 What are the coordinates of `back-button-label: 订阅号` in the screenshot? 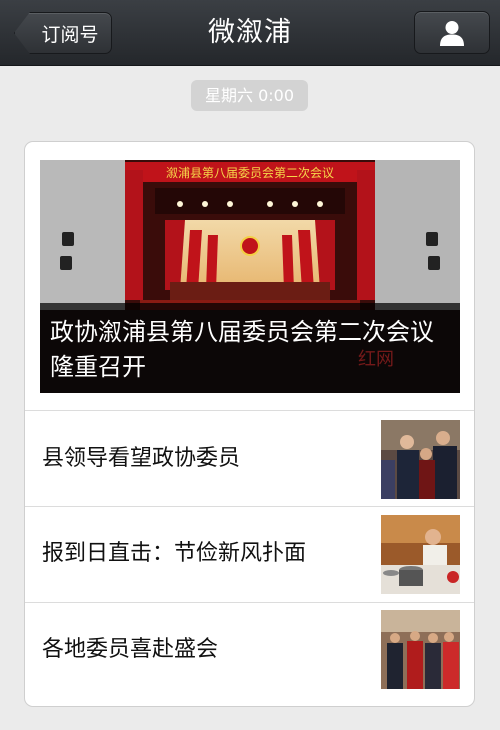 It's located at (70, 34).